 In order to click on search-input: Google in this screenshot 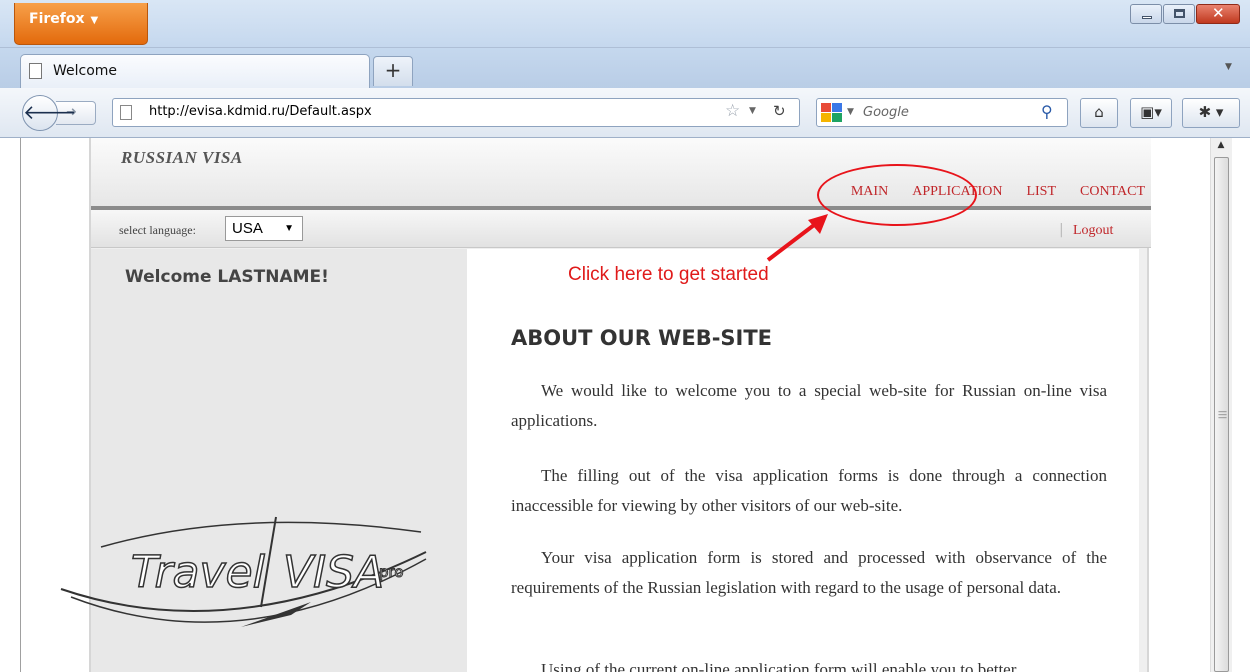, I will do `click(886, 112)`.